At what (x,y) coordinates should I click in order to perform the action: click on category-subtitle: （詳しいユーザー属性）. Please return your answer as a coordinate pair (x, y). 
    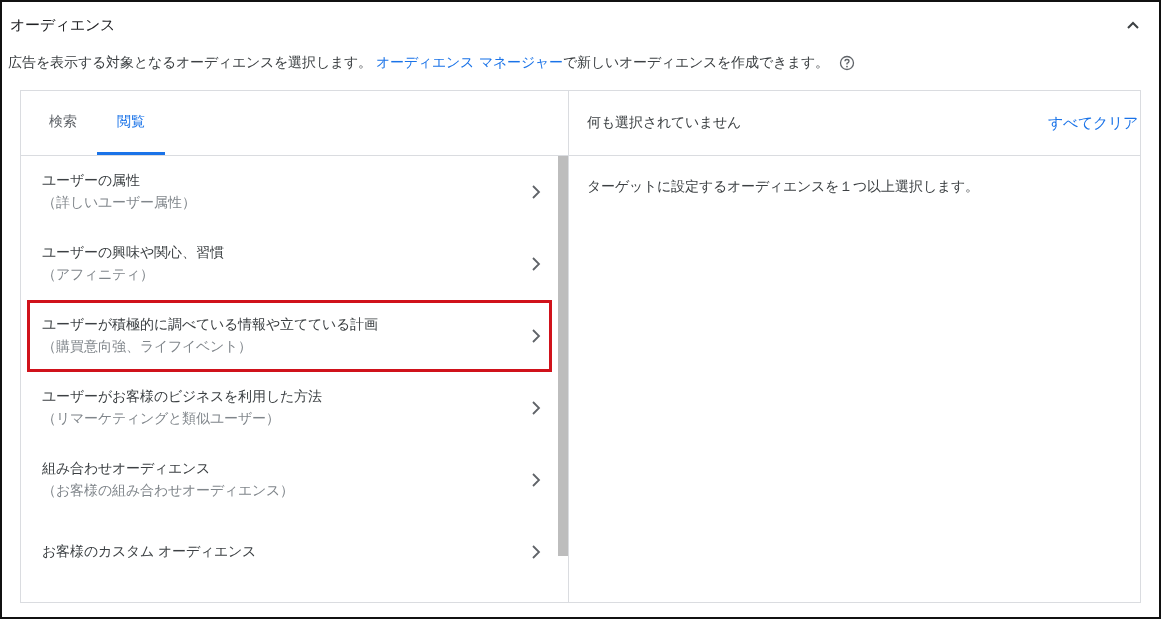
    Looking at the image, I should click on (119, 203).